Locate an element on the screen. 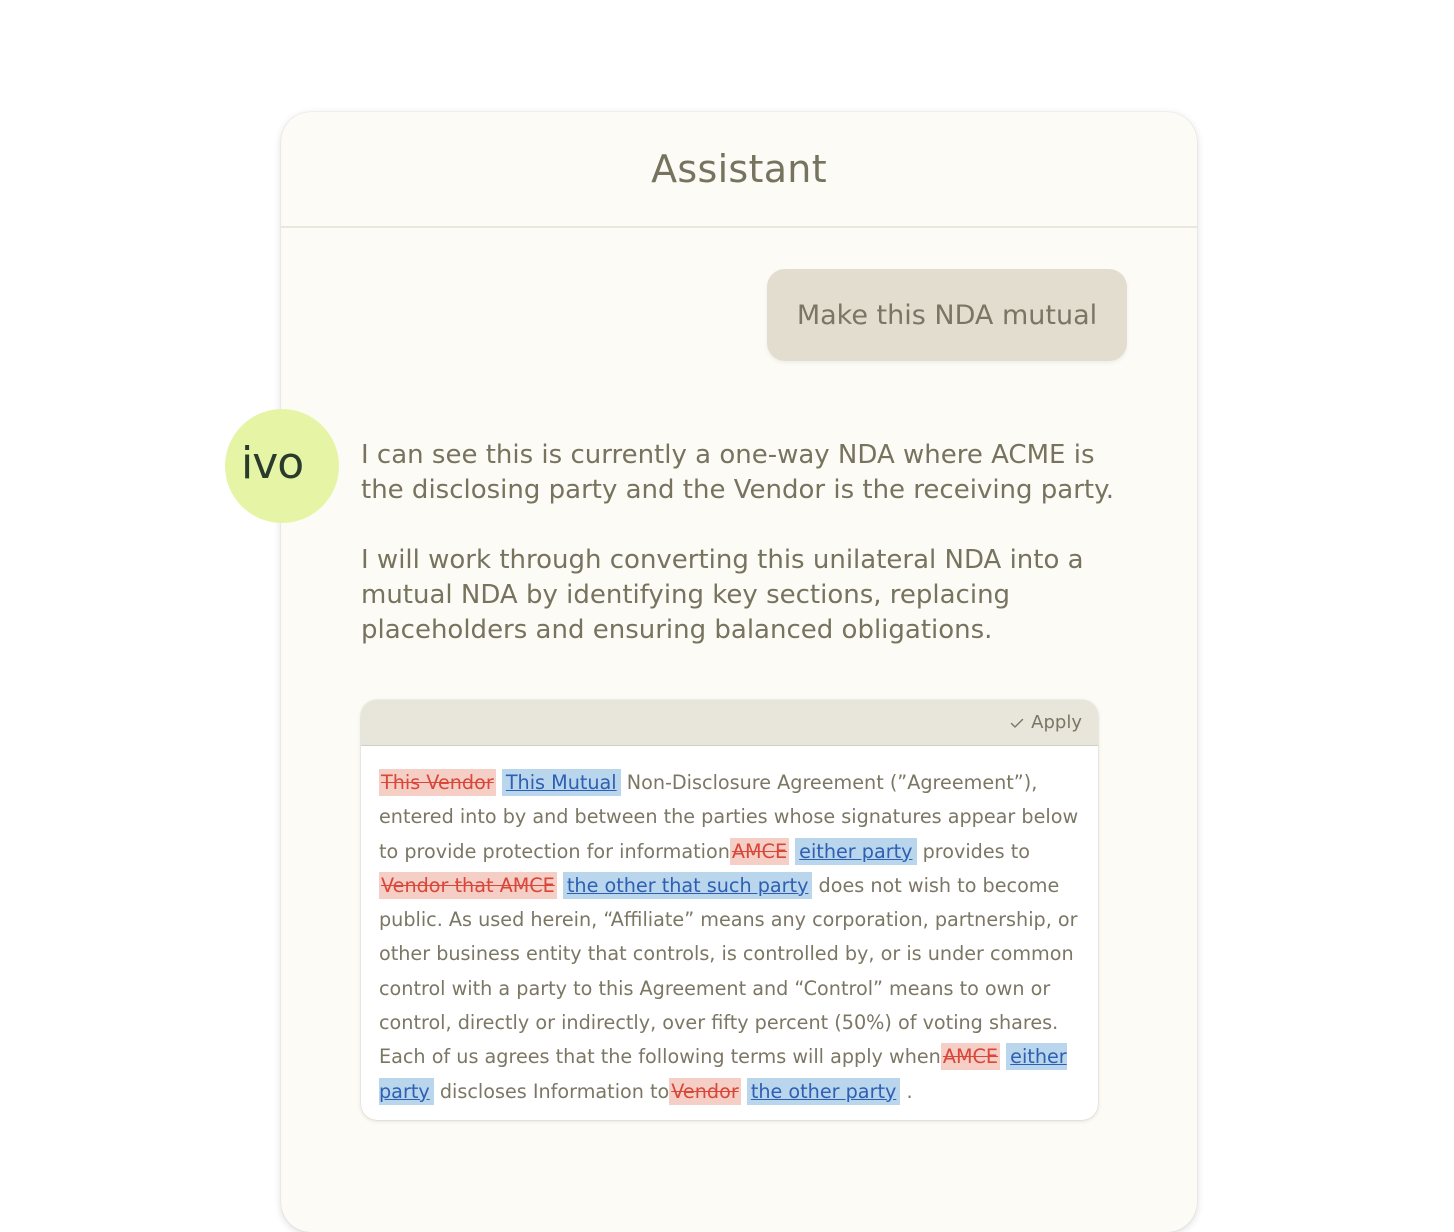  user-message-bubble: Make this NDA mutual is located at coordinates (947, 315).